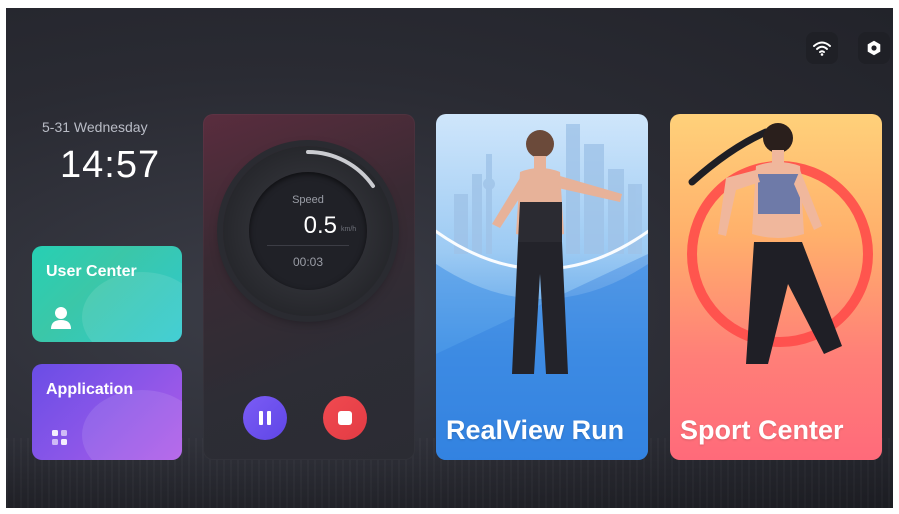  I want to click on user-center-label: User Center, so click(91, 271).